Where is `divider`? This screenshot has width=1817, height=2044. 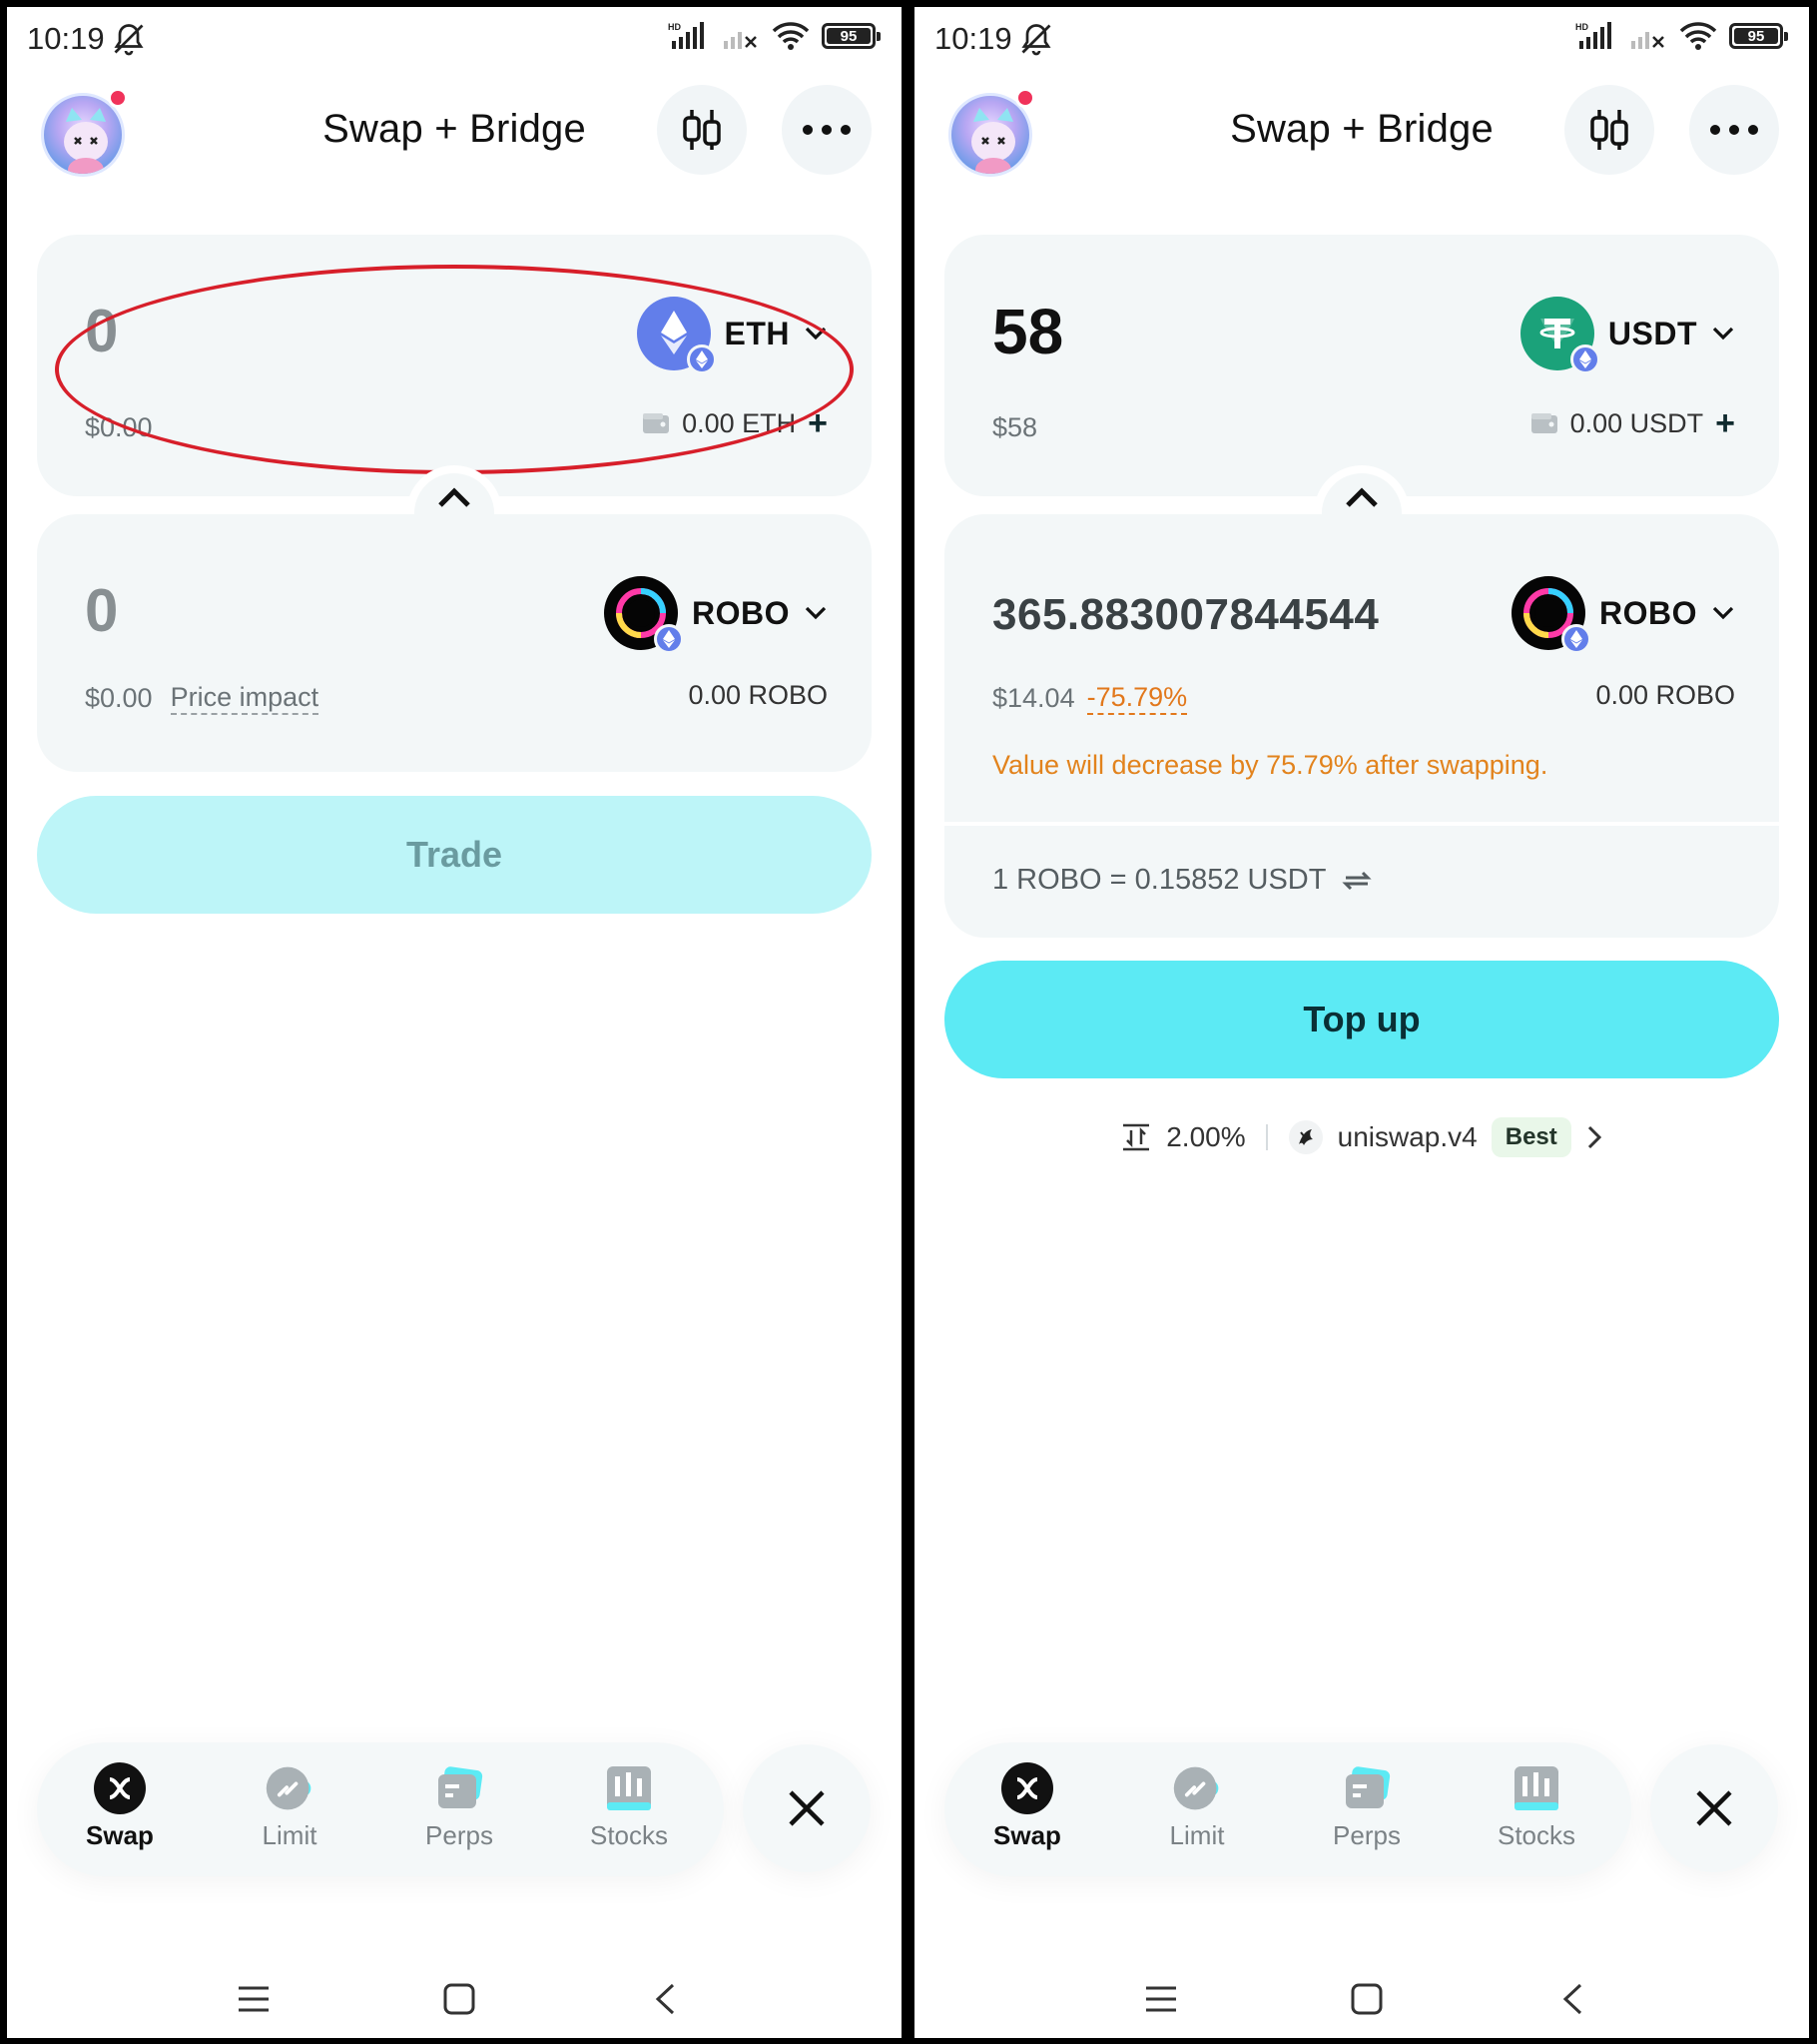 divider is located at coordinates (1266, 1137).